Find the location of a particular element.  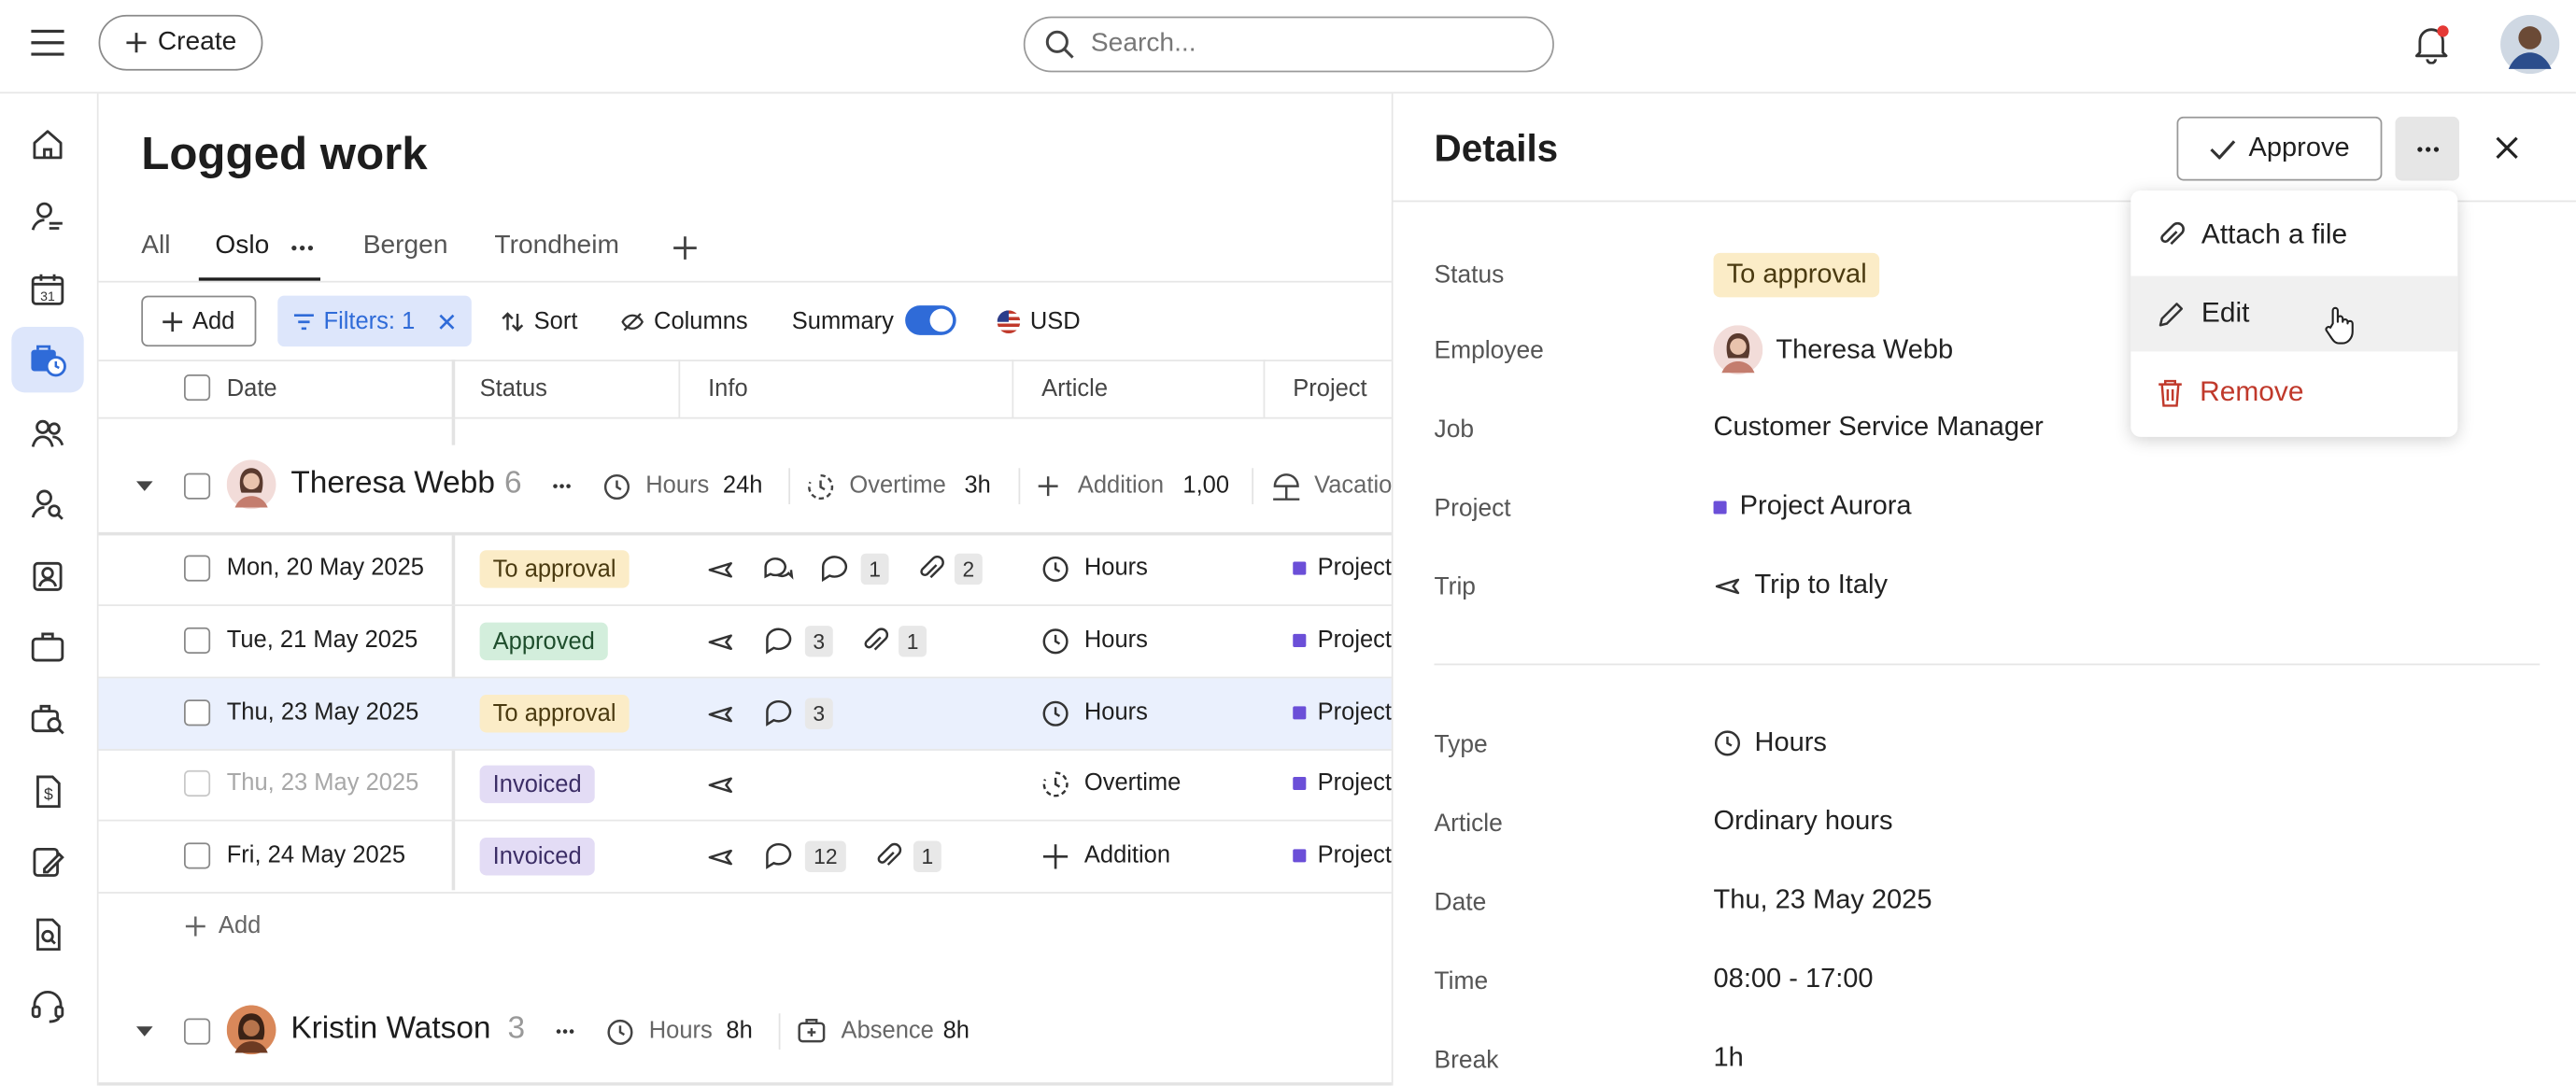

tab-trondheim: Trondheim is located at coordinates (556, 247).